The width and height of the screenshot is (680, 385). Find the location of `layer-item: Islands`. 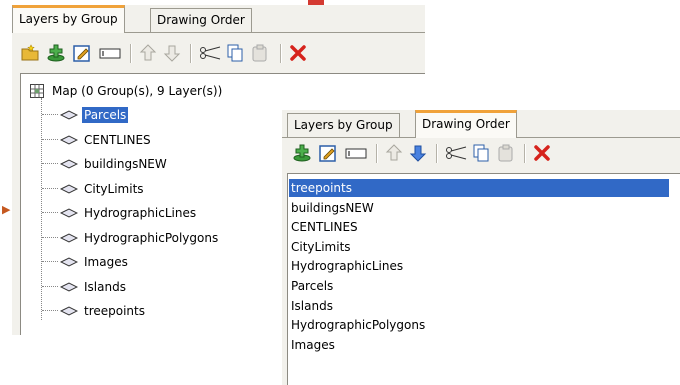

layer-item: Islands is located at coordinates (85, 287).